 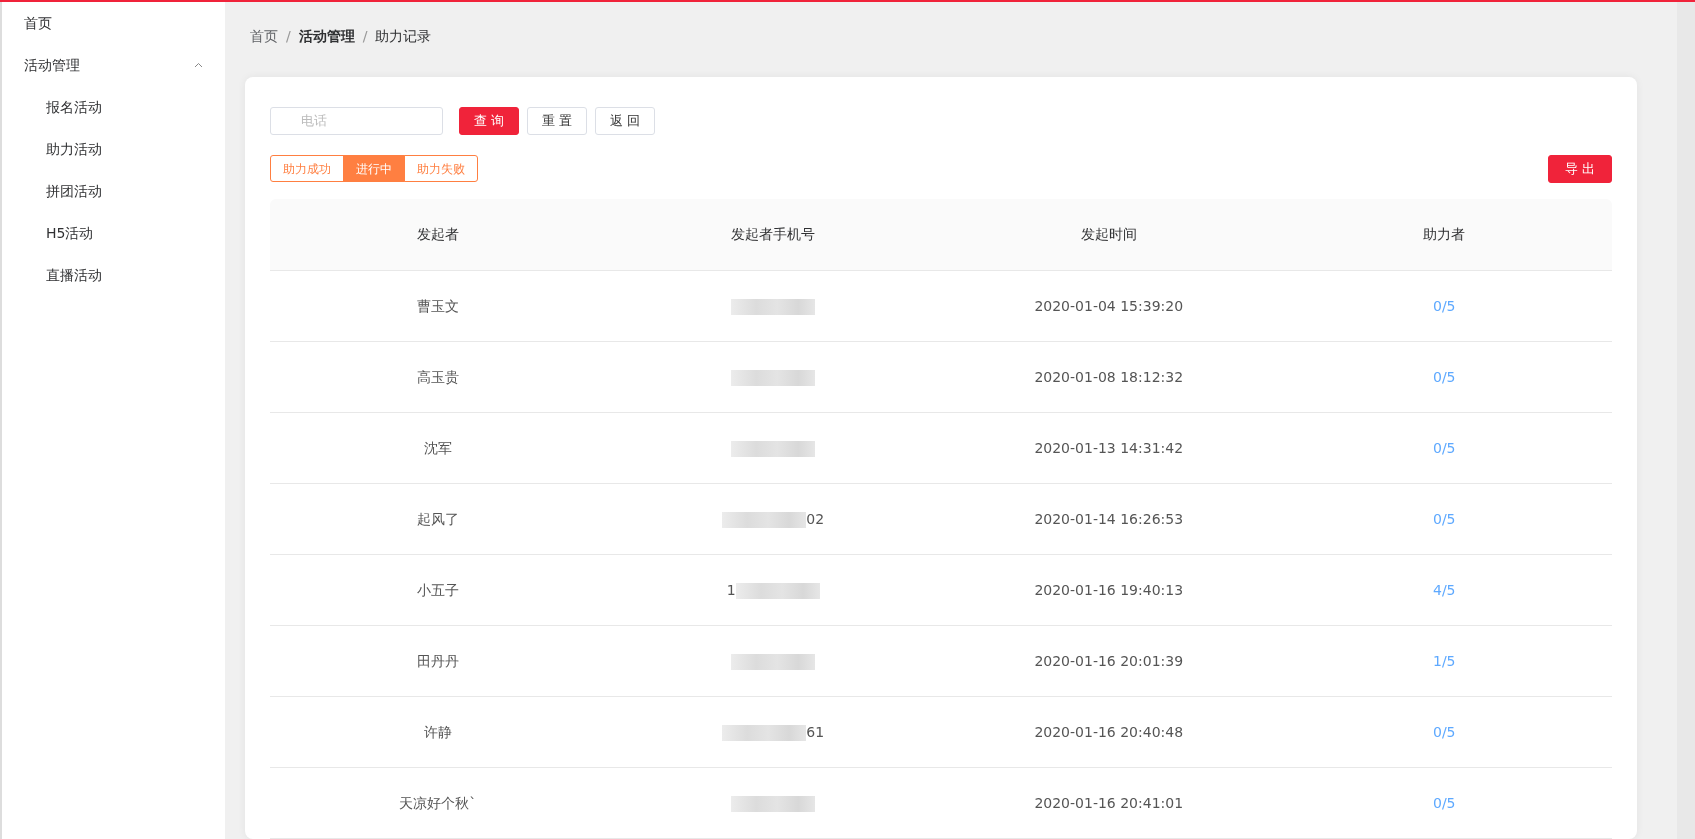 What do you see at coordinates (374, 168) in the screenshot?
I see `status-tab: 进行中` at bounding box center [374, 168].